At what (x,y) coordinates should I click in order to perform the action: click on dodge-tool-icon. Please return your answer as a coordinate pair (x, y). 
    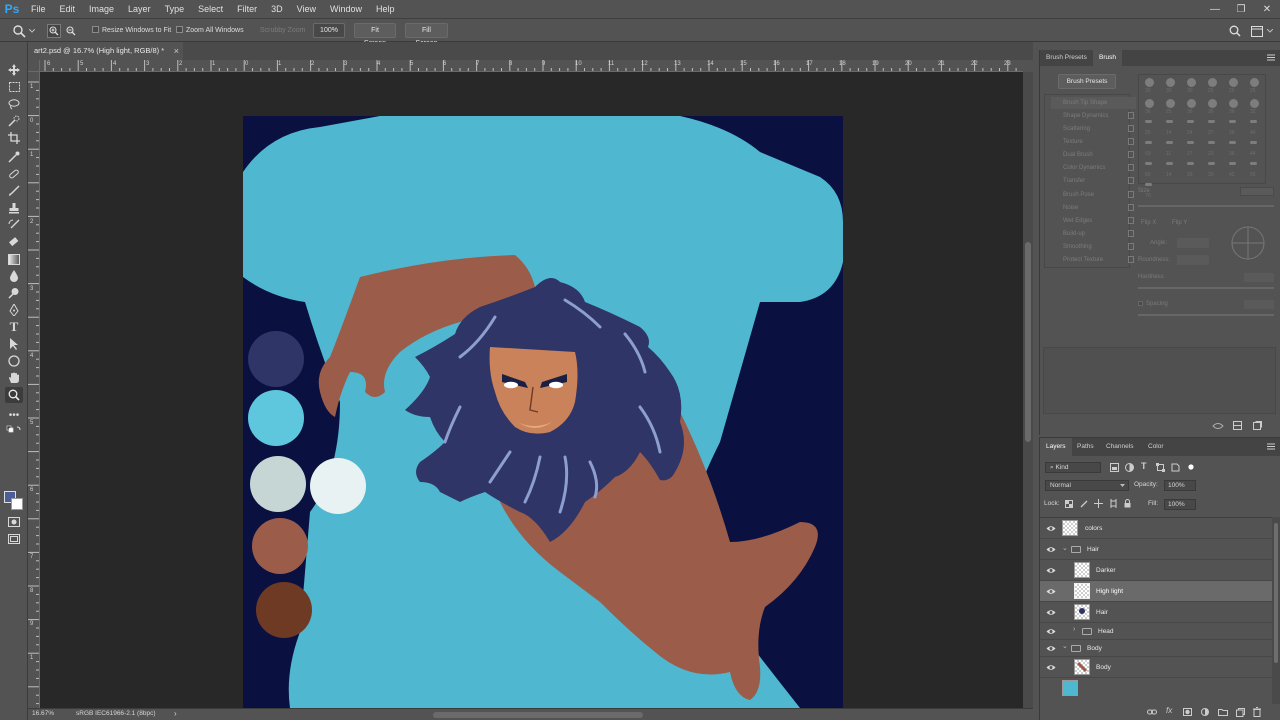
    Looking at the image, I should click on (14, 293).